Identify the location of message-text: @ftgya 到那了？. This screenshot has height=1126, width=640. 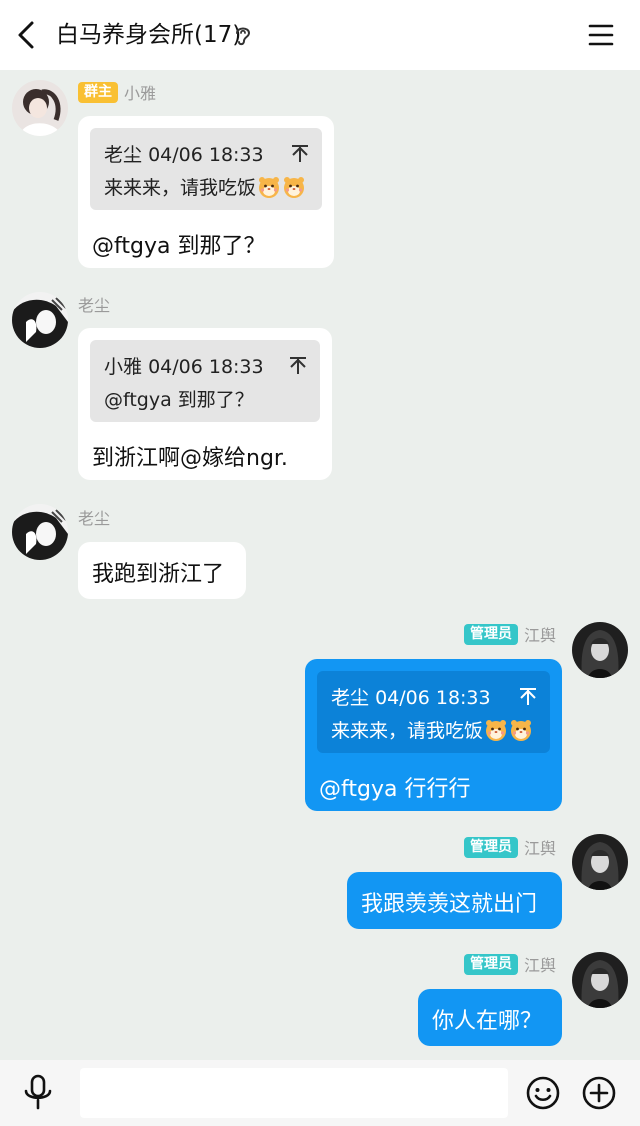
(179, 246).